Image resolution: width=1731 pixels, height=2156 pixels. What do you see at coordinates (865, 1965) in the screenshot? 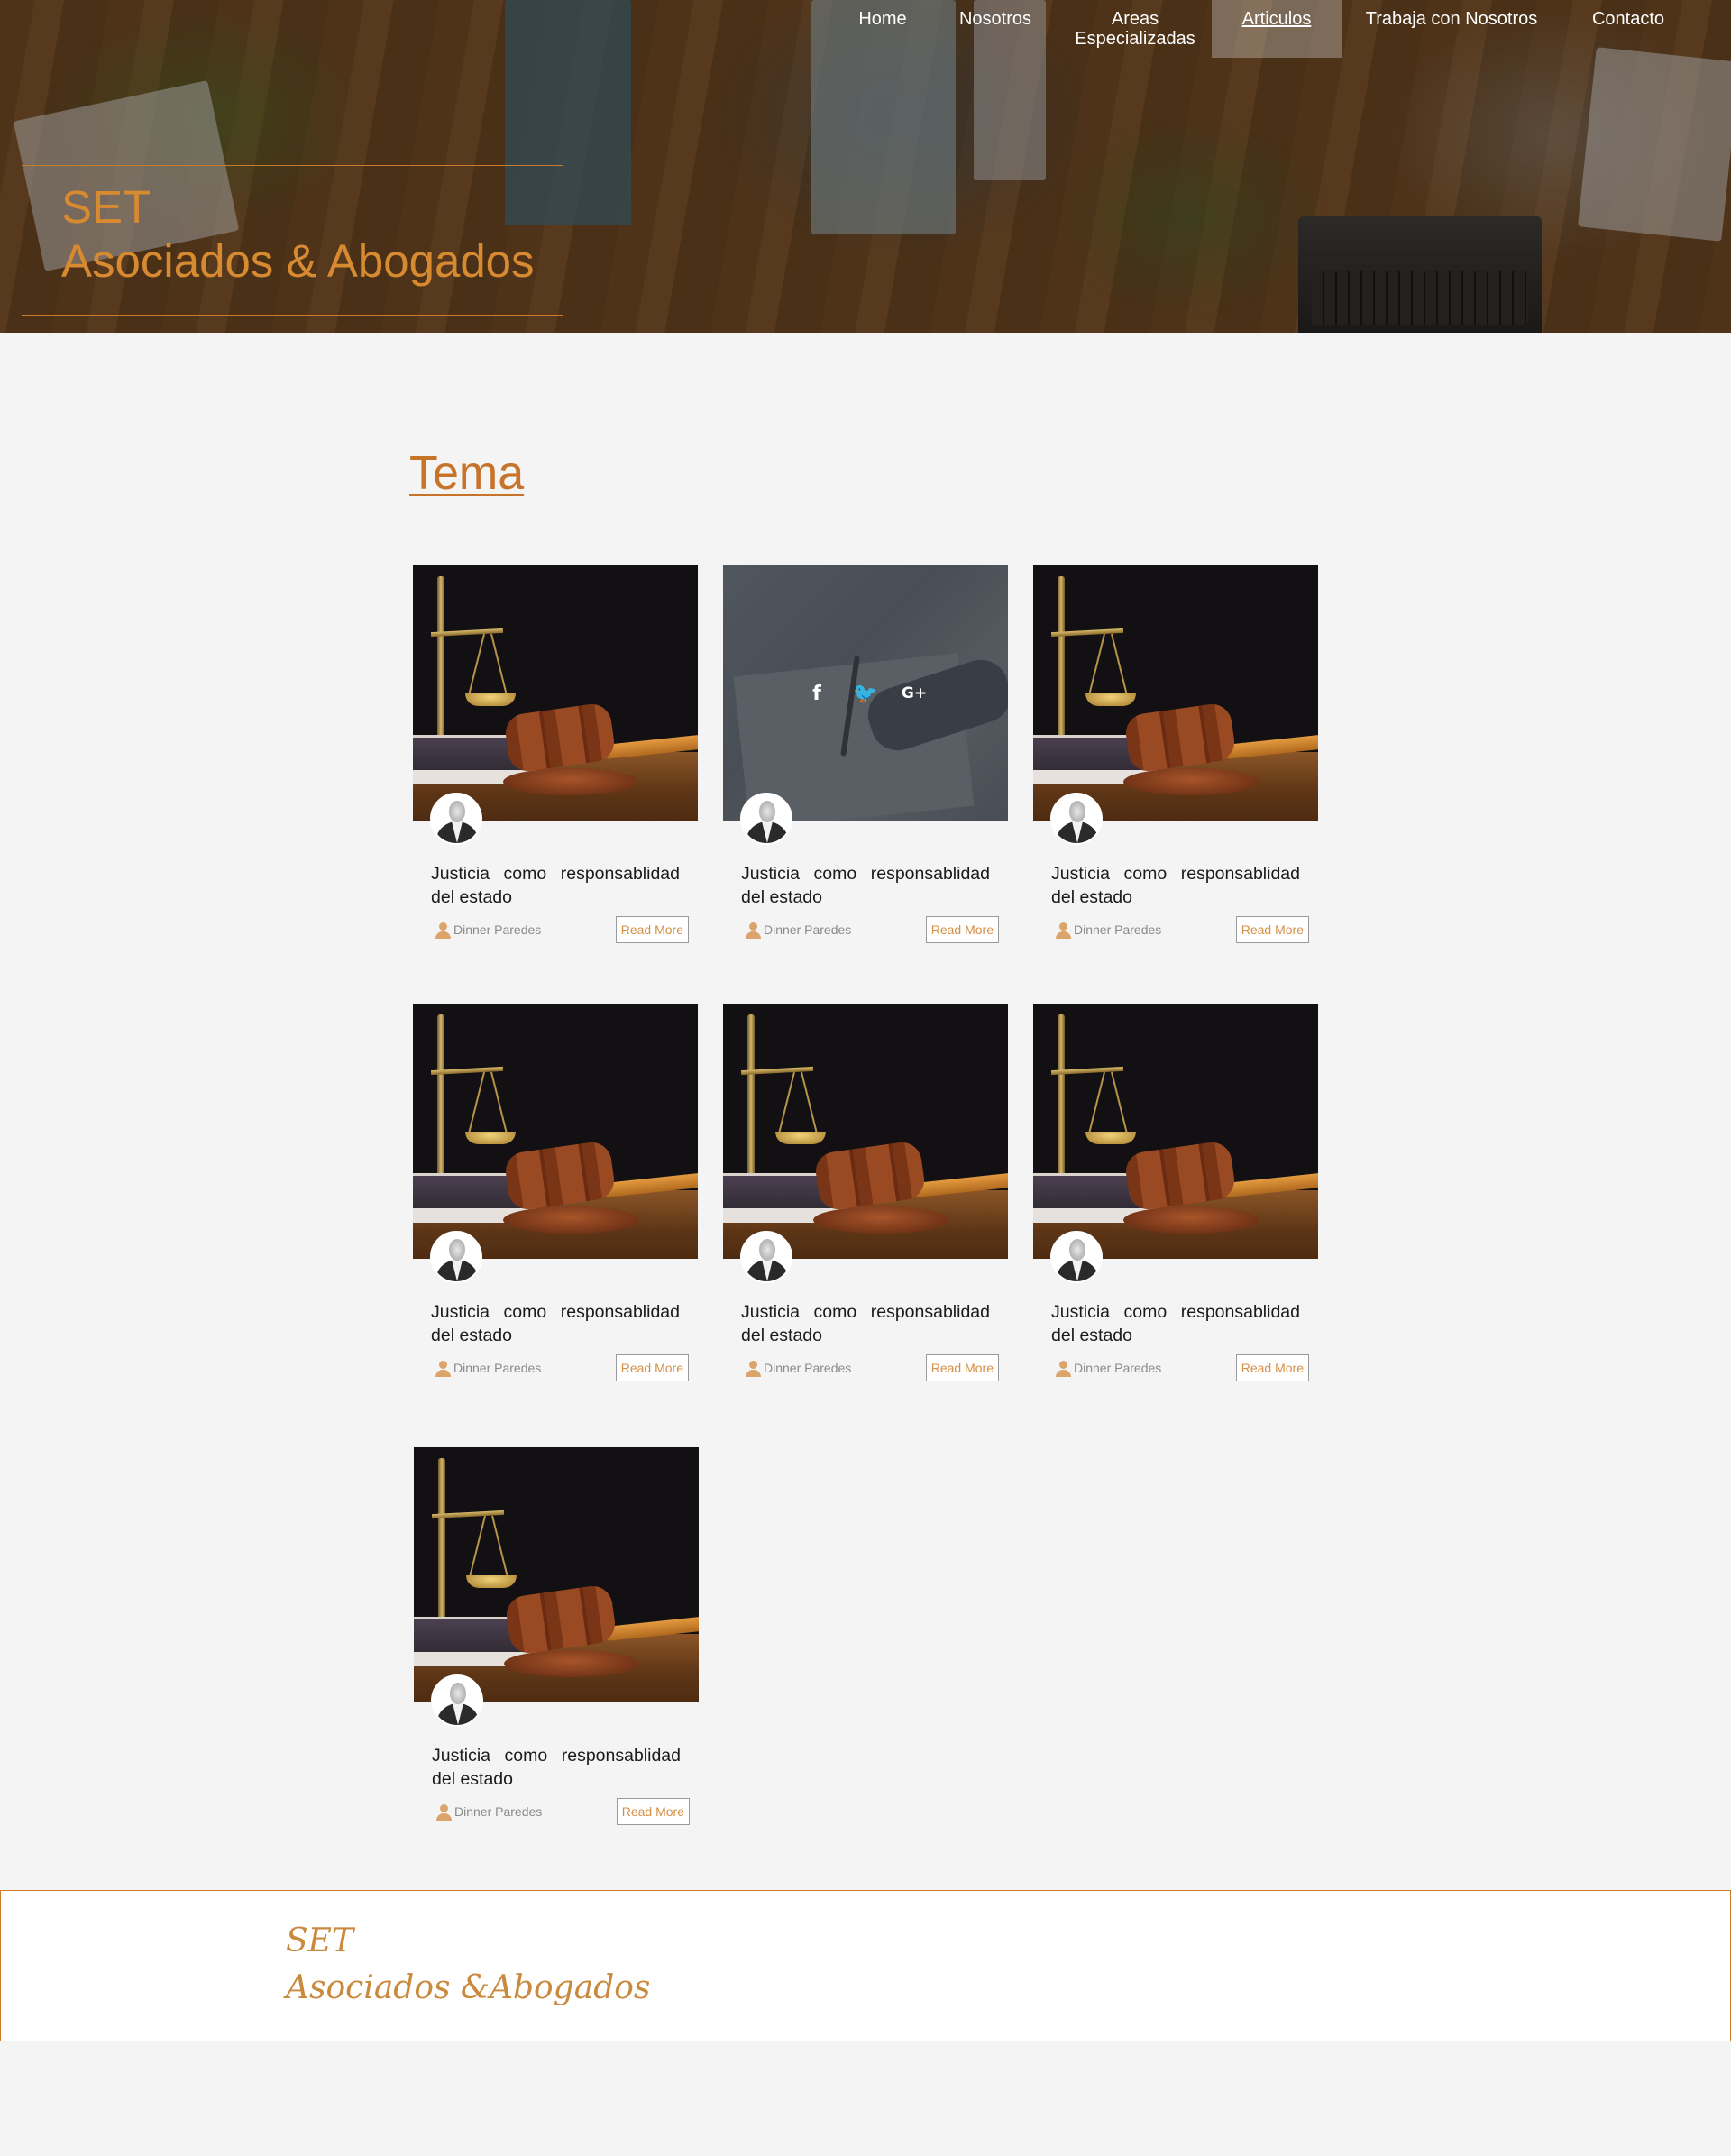
I see `footer: SET Asociados &Abogados` at bounding box center [865, 1965].